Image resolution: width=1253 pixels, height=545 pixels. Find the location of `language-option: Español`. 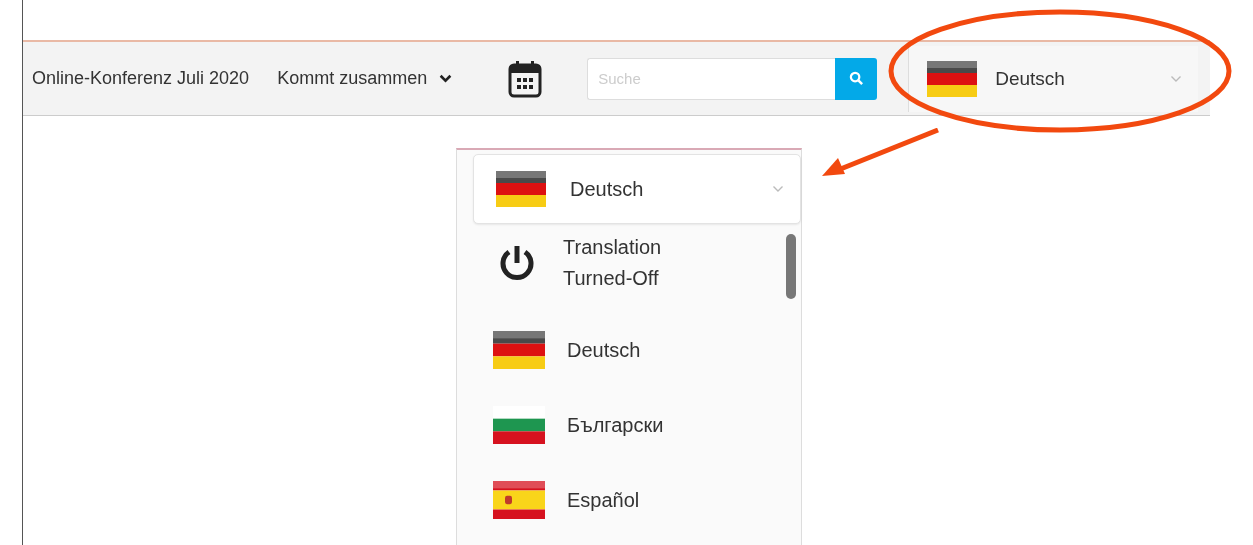

language-option: Español is located at coordinates (613, 500).